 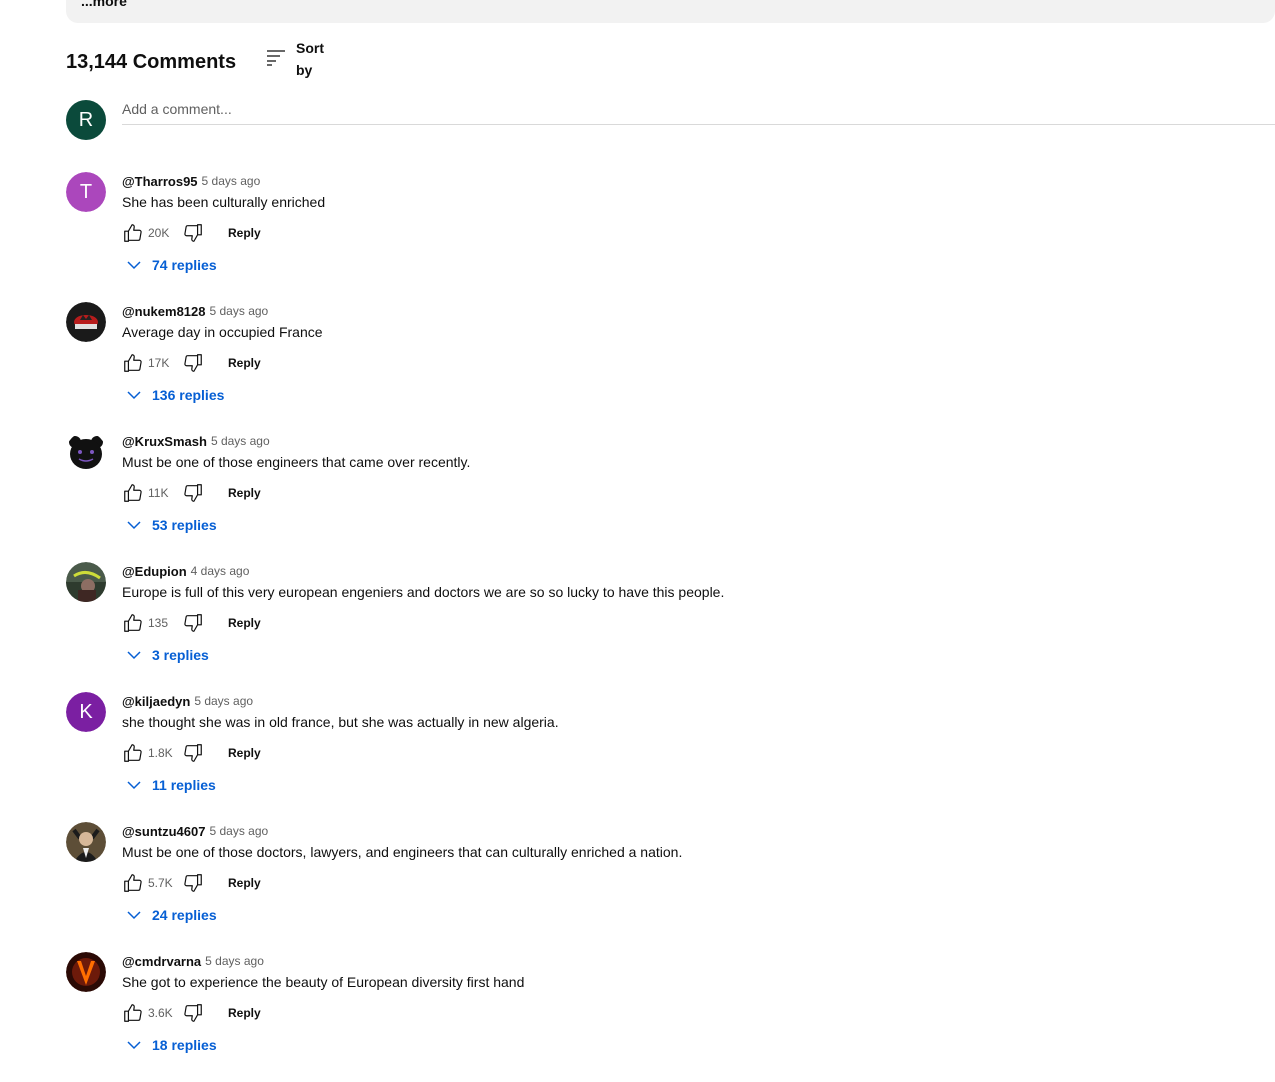 I want to click on replies-count: 24 replies, so click(x=184, y=915).